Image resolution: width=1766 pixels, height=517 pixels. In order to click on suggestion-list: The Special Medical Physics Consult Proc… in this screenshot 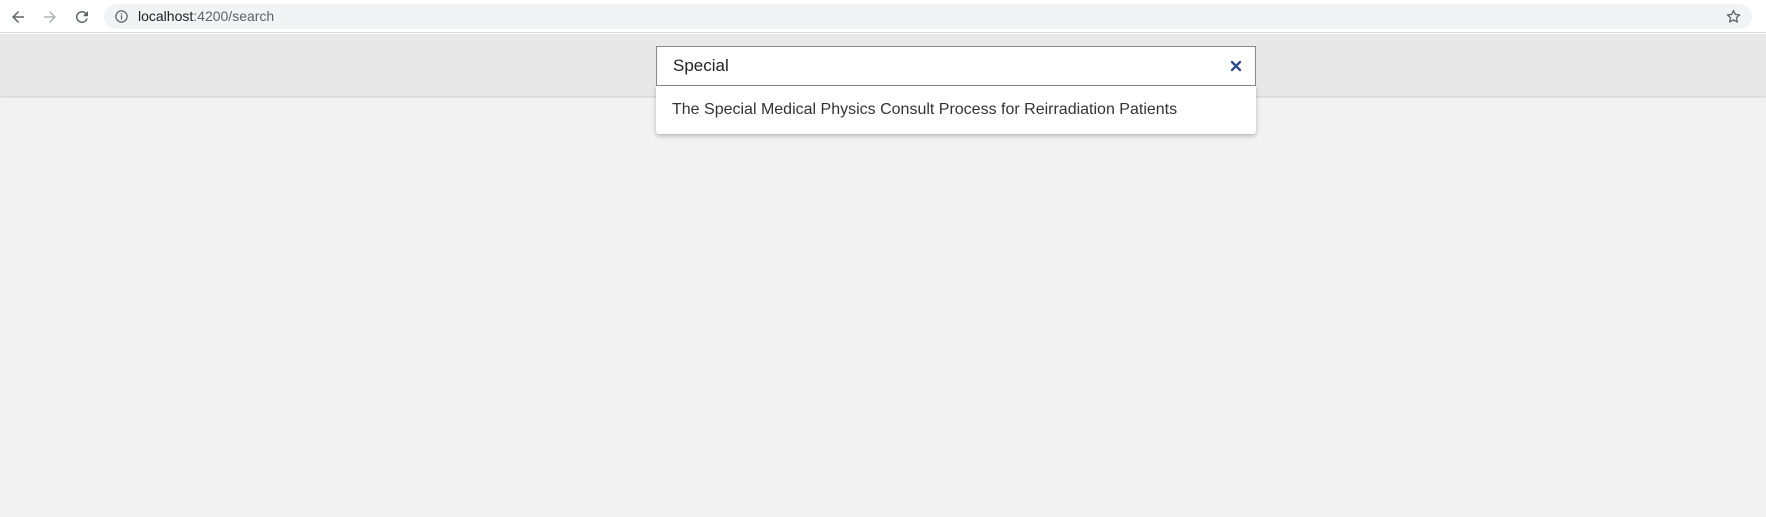, I will do `click(956, 110)`.